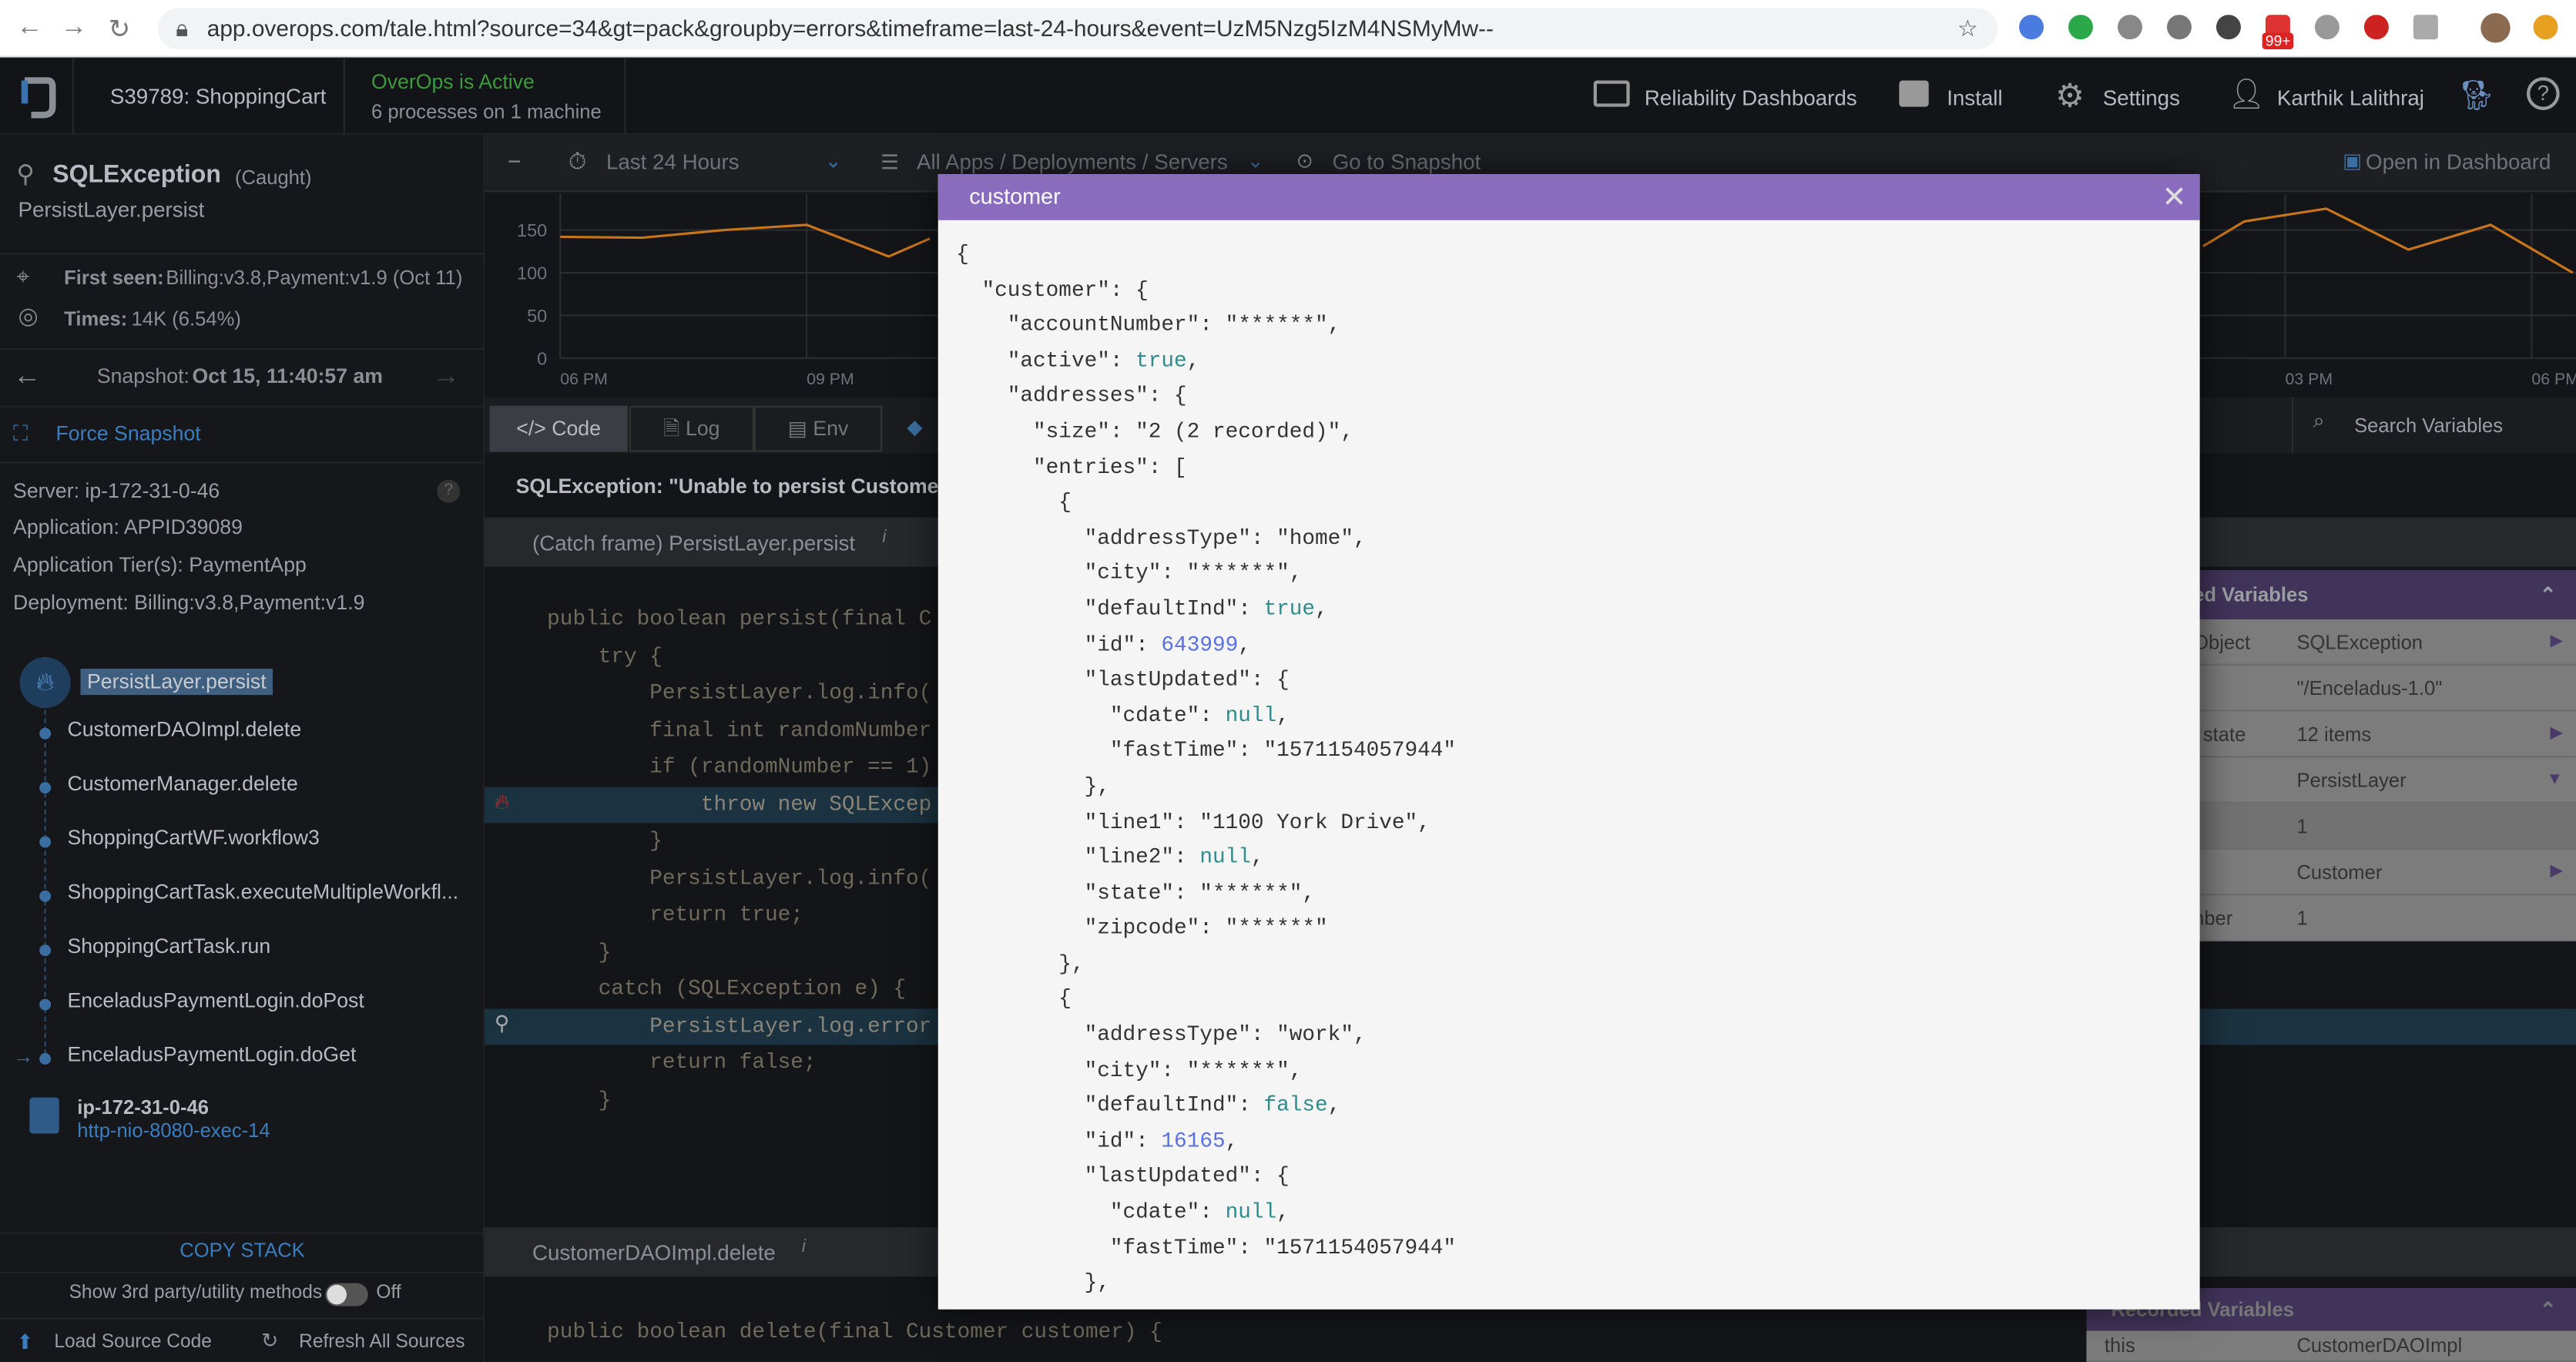 Image resolution: width=2576 pixels, height=1362 pixels. What do you see at coordinates (182, 784) in the screenshot?
I see `stack-frame: CustomerManager.delete` at bounding box center [182, 784].